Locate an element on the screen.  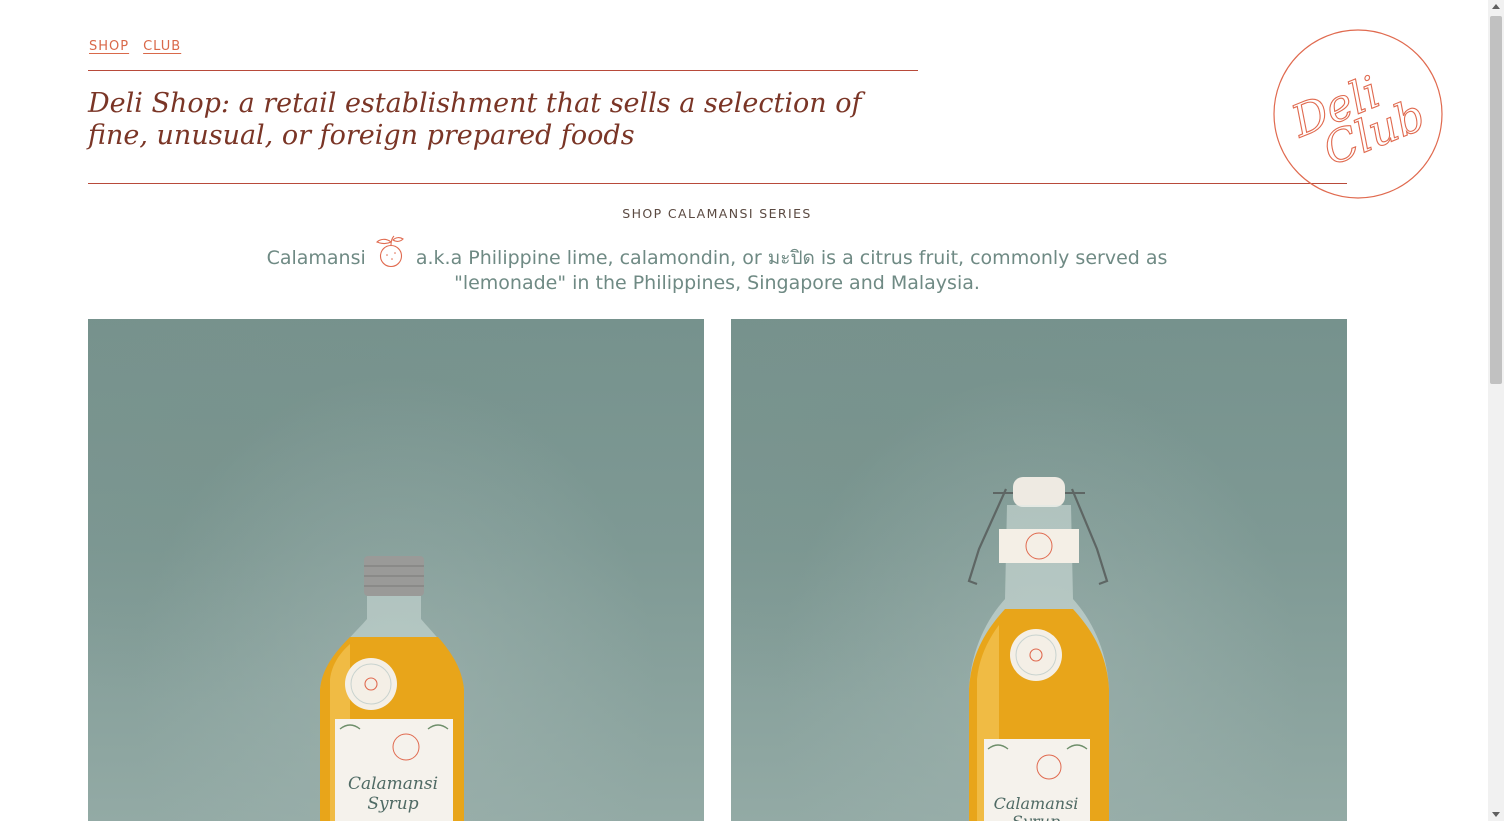
syrup-bottle-screwcap-image: Calamansi Syrup is located at coordinates (392, 688).